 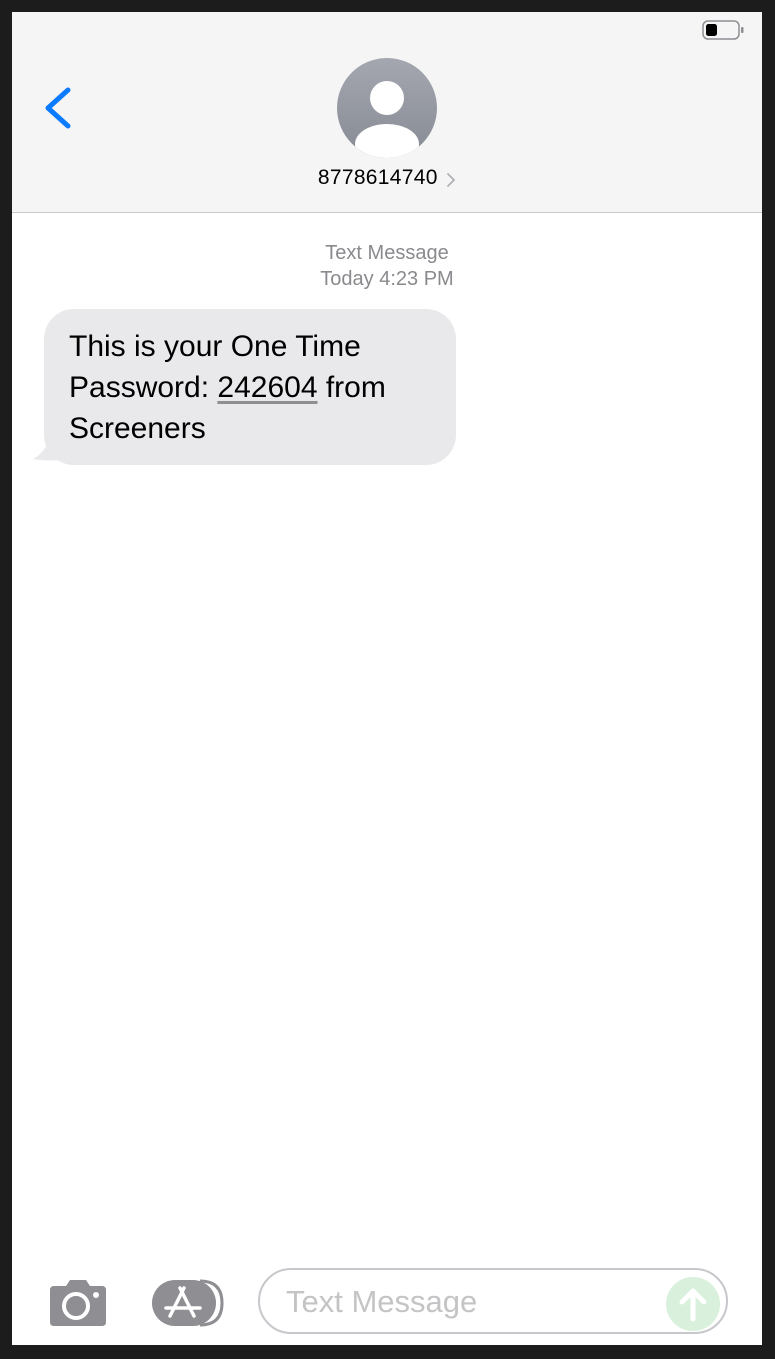 I want to click on conversation-header: 8778614740, so click(x=387, y=112).